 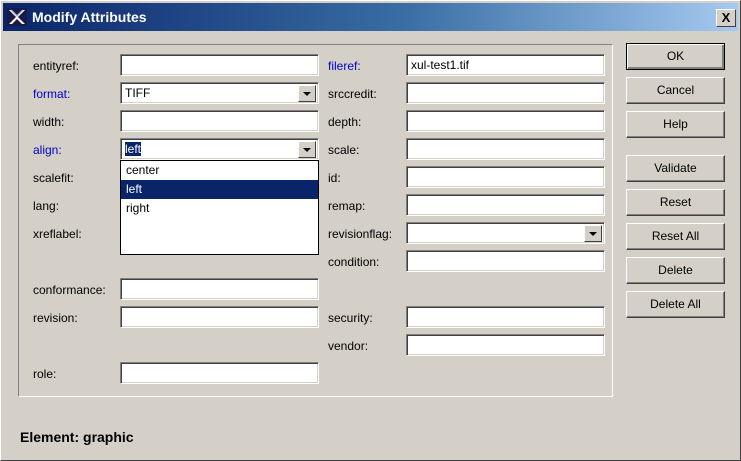 I want to click on revision-input, so click(x=219, y=317).